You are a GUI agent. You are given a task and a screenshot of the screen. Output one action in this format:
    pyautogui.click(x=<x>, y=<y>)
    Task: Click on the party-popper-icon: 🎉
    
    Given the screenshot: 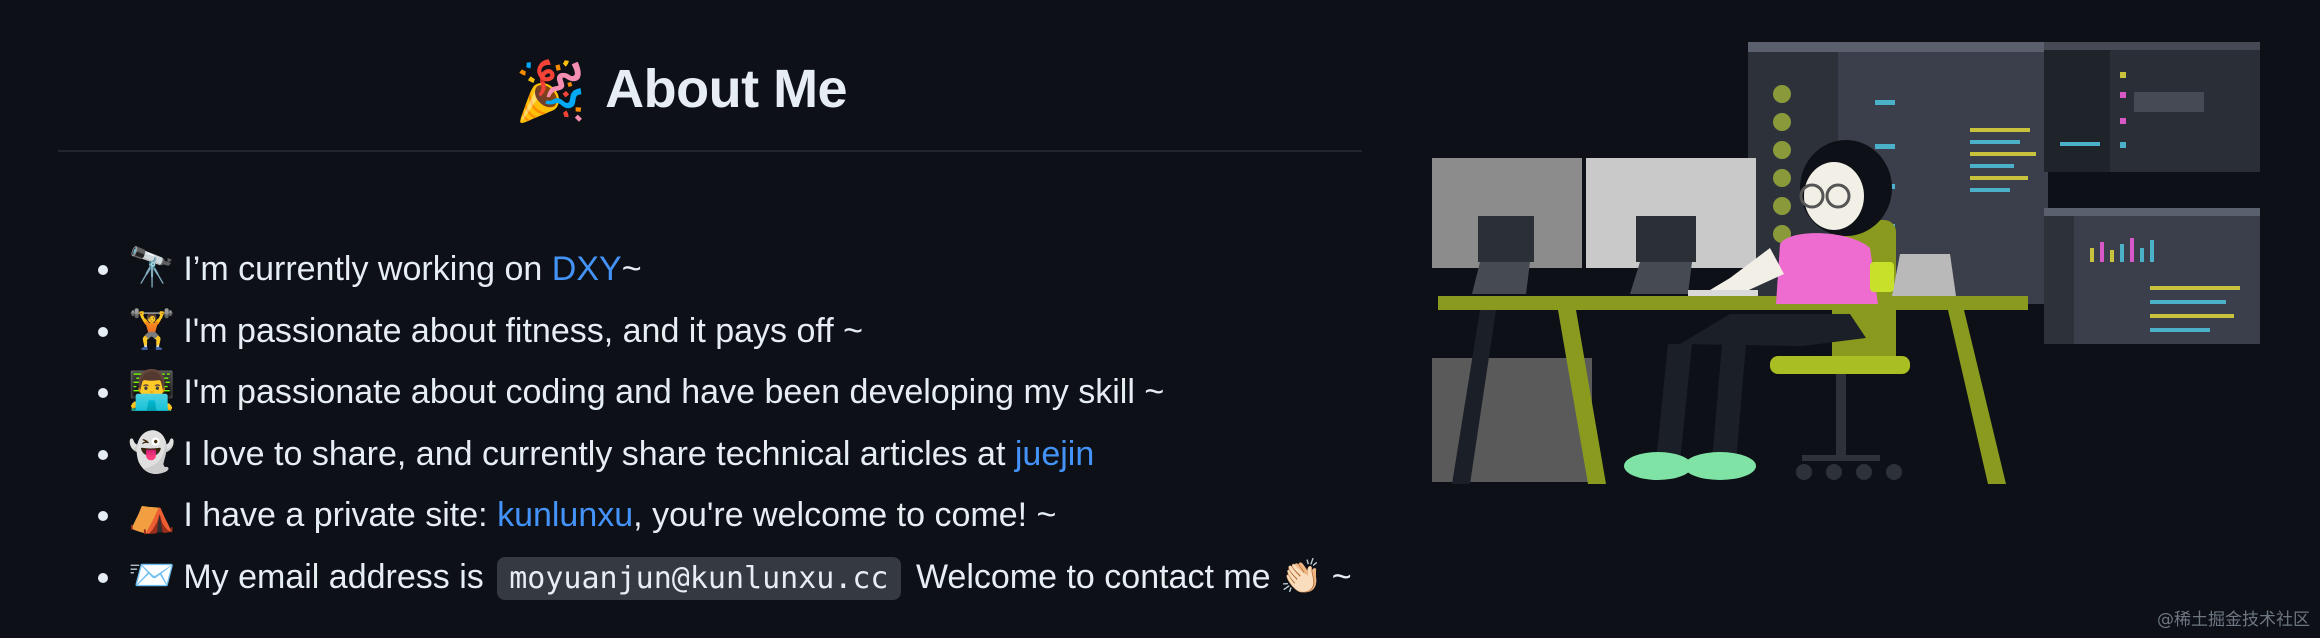 What is the action you would take?
    pyautogui.click(x=550, y=91)
    